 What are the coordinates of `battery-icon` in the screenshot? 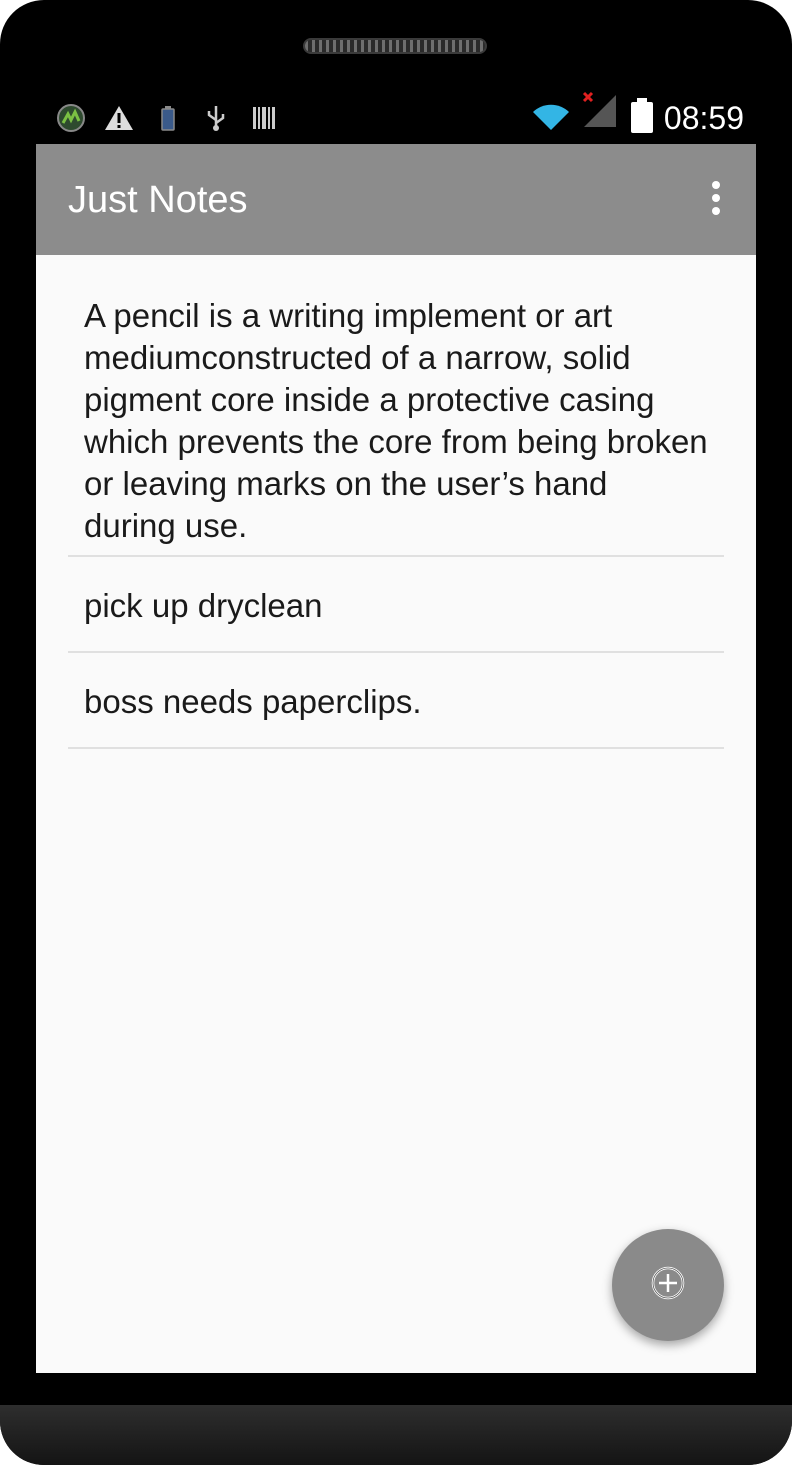 It's located at (642, 116).